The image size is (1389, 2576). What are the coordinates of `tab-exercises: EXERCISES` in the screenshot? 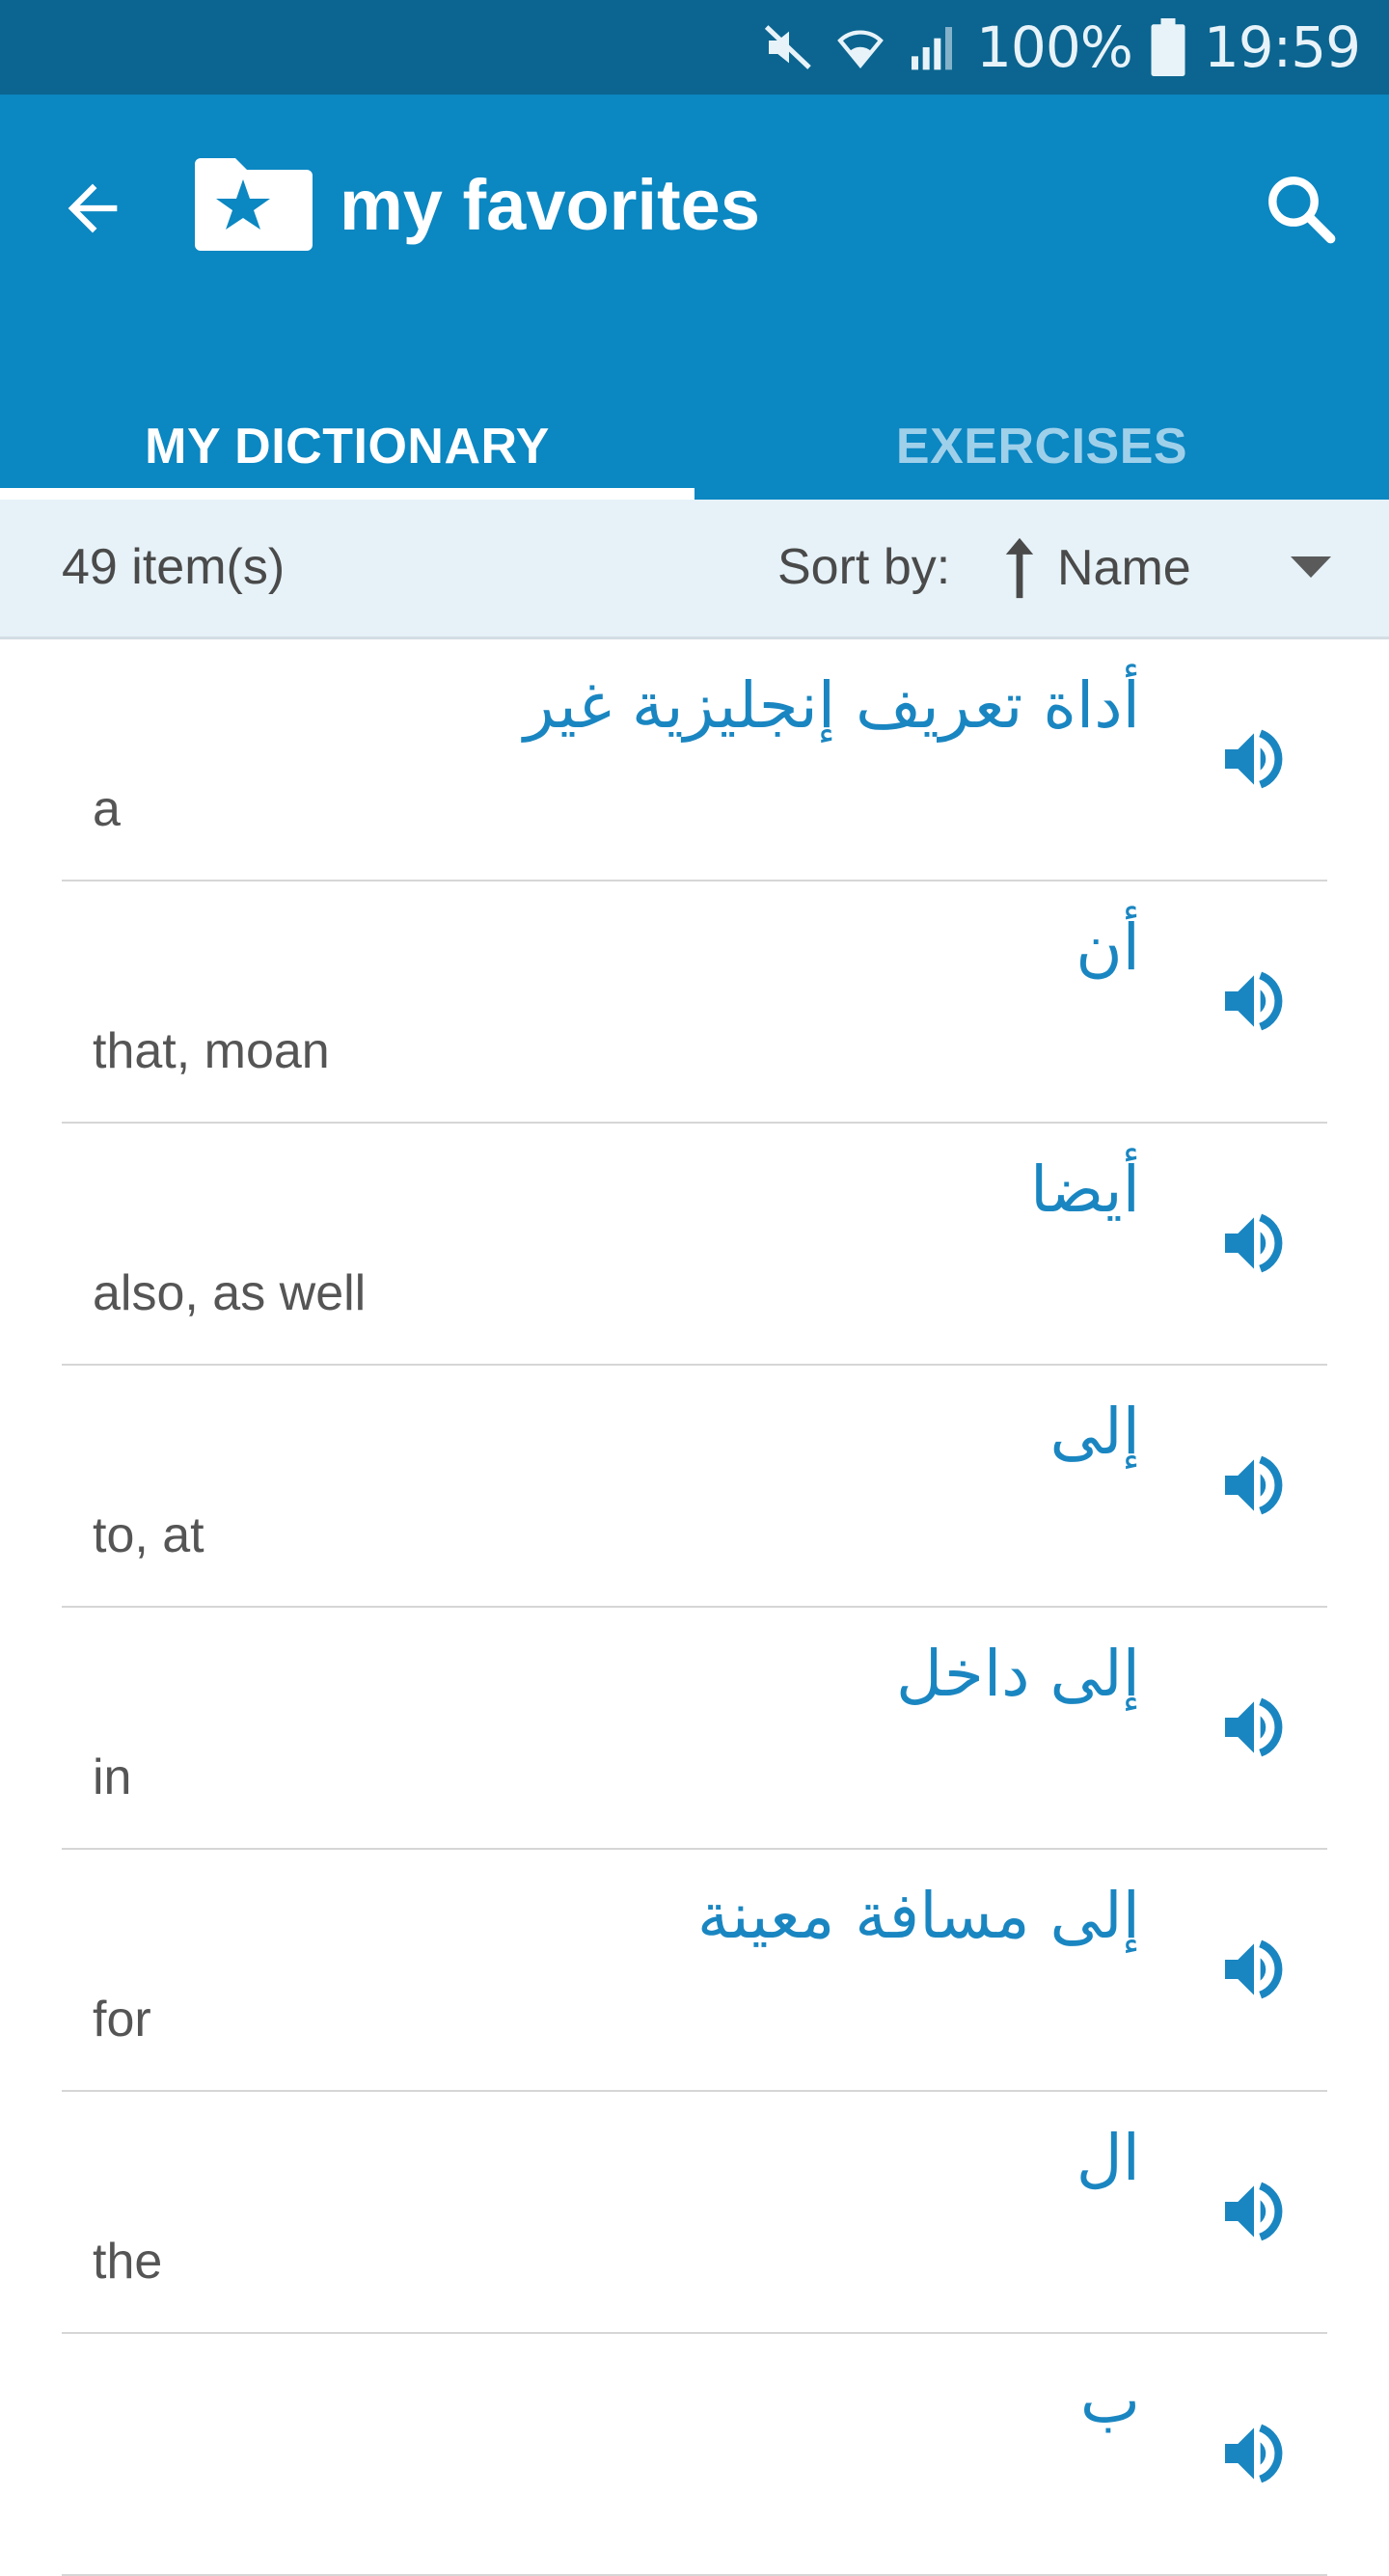 It's located at (1042, 446).